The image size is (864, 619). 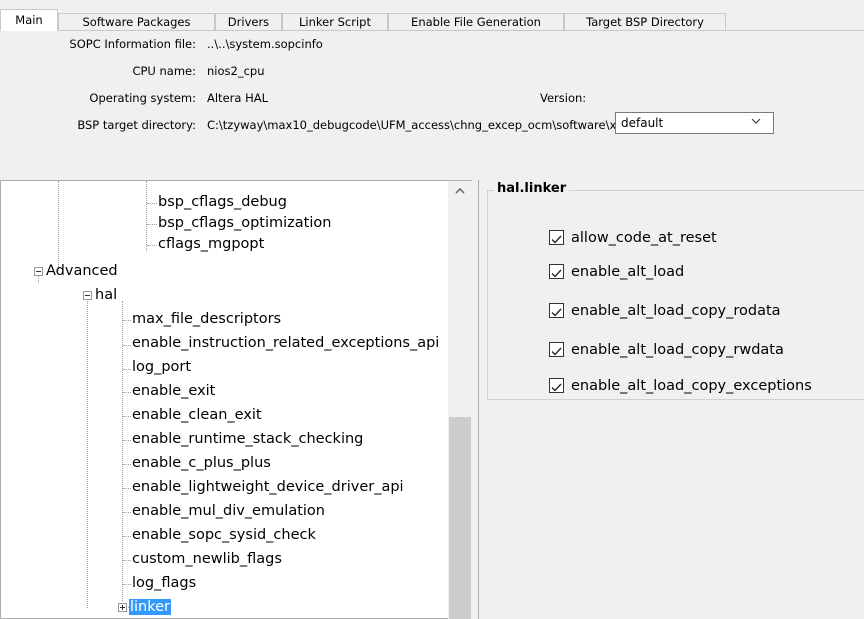 I want to click on tree-item-bsp-cflags-optimization: bsp_cflags_optimization, so click(x=244, y=223).